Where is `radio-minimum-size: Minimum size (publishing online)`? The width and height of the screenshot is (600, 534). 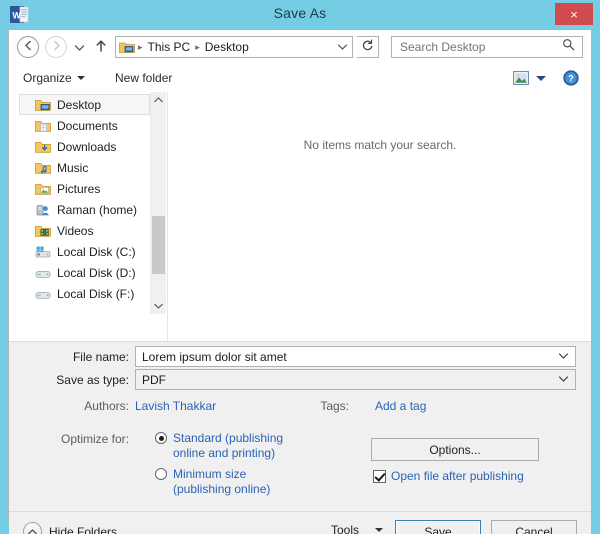 radio-minimum-size: Minimum size (publishing online) is located at coordinates (227, 482).